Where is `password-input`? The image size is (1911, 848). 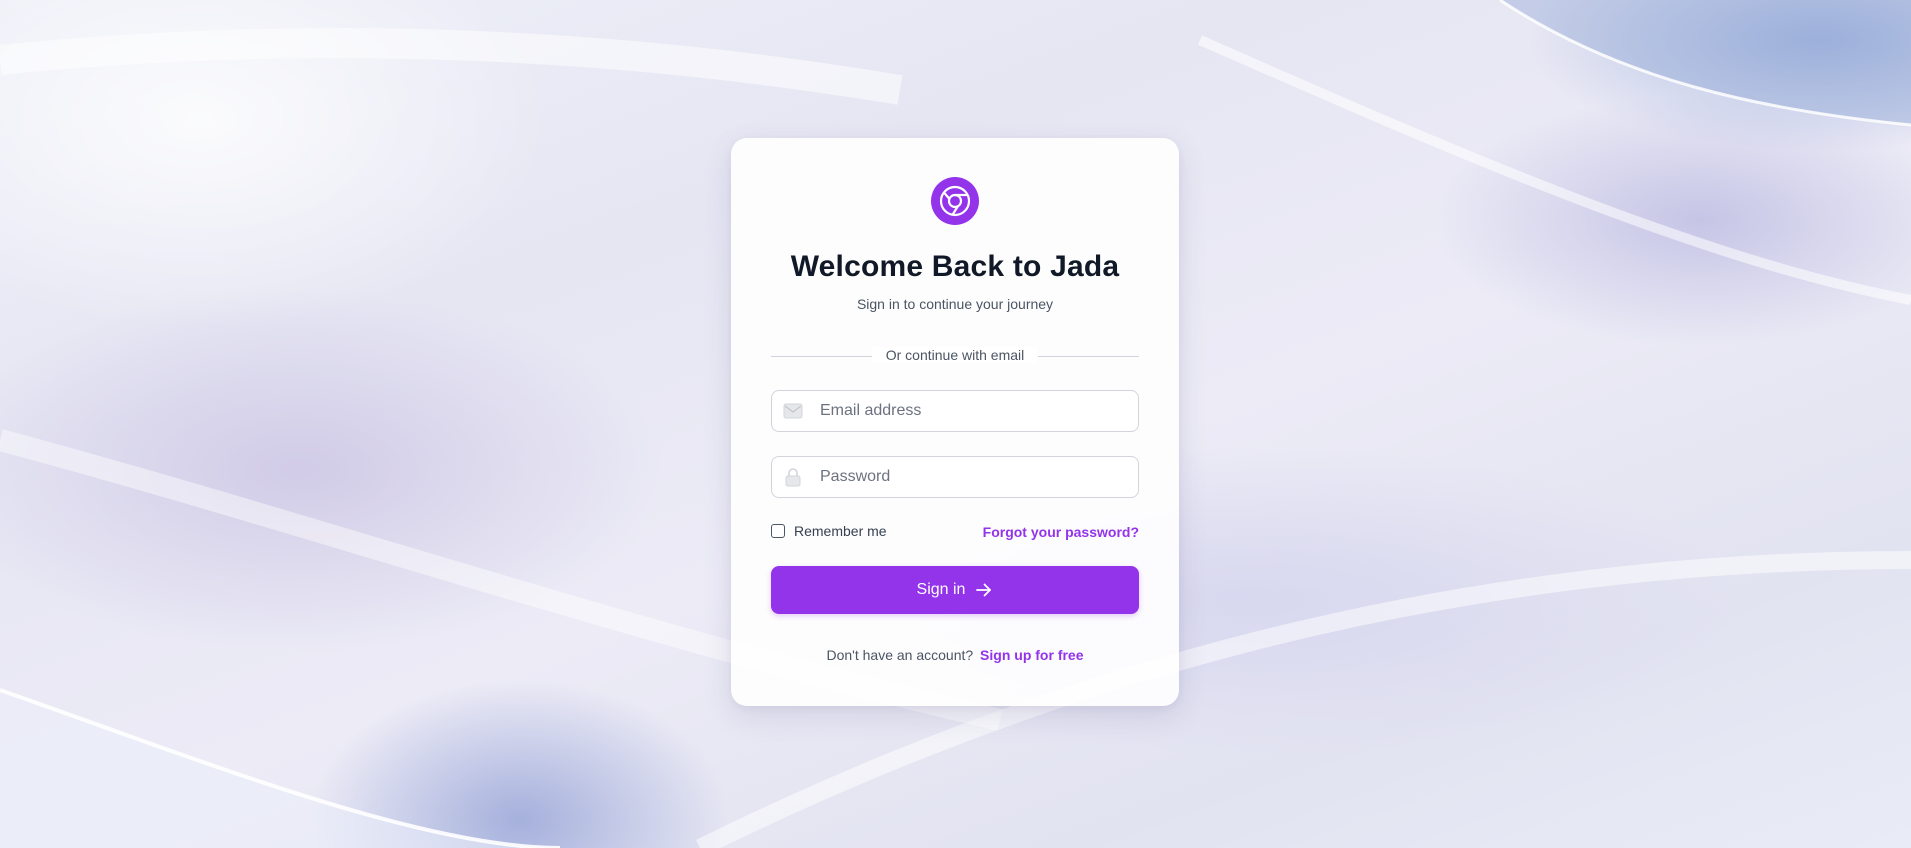 password-input is located at coordinates (975, 477).